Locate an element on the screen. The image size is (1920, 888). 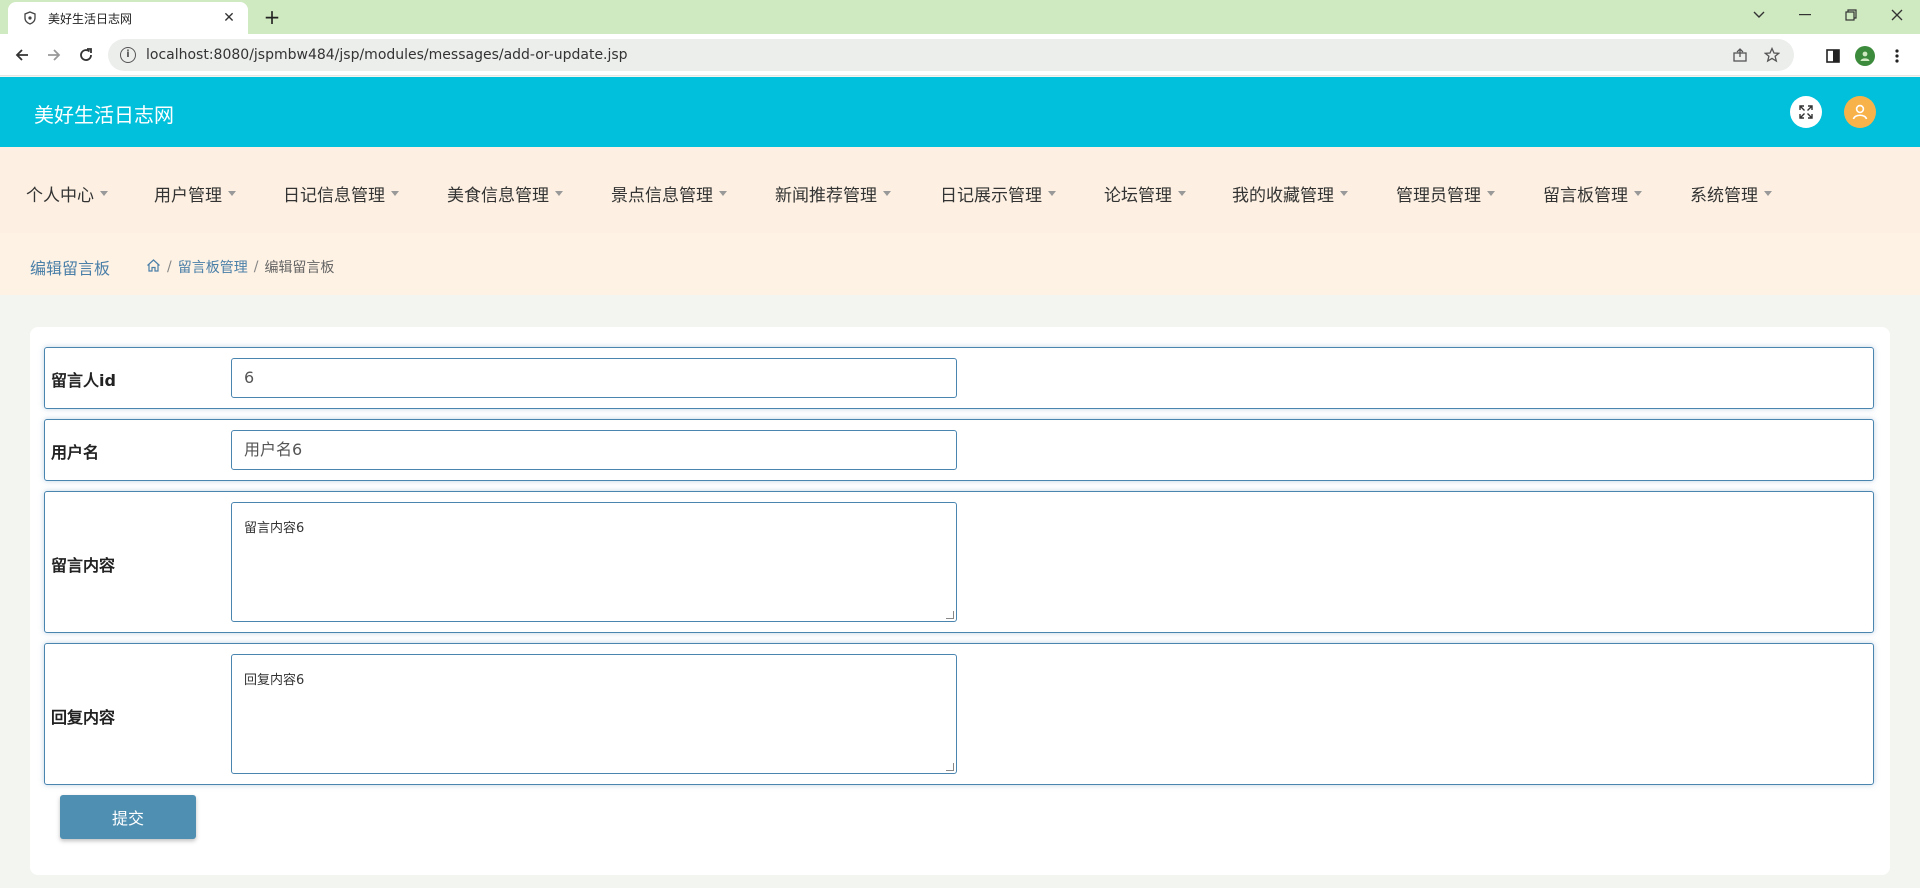
menu-item-personal-center: 个人中心 is located at coordinates (67, 193).